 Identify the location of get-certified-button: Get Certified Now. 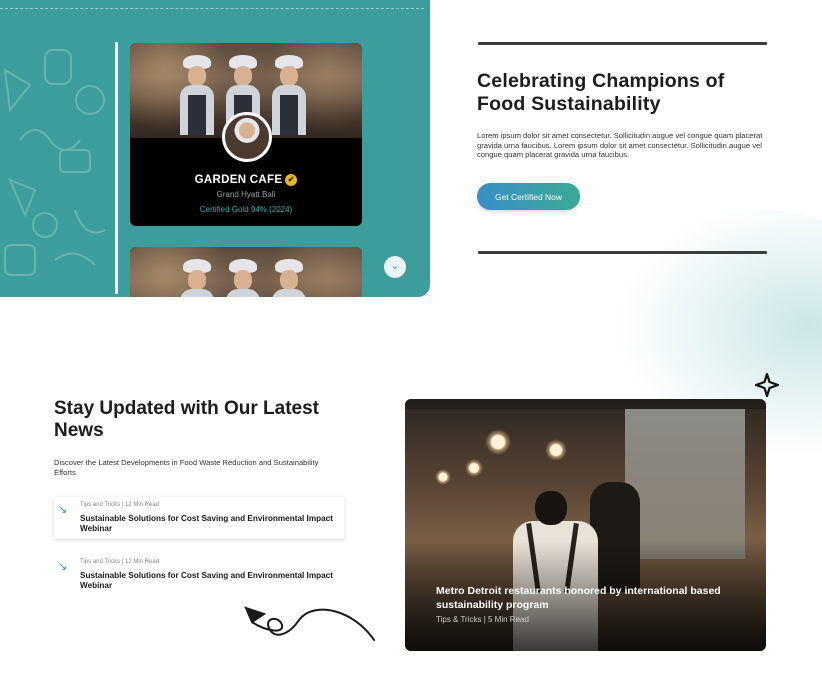
(528, 196).